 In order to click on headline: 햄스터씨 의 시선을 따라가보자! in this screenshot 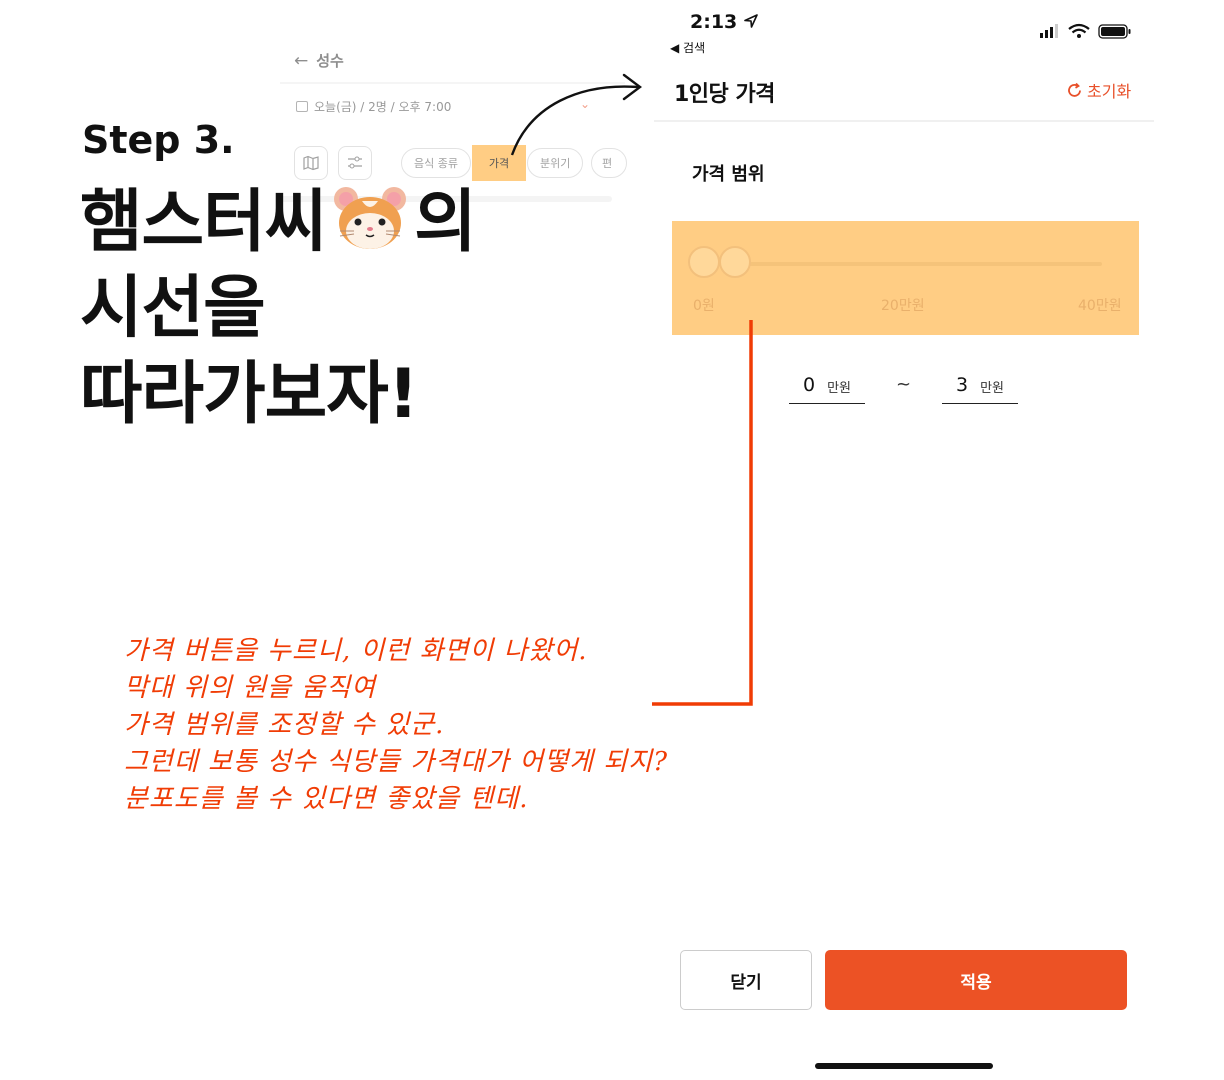, I will do `click(278, 309)`.